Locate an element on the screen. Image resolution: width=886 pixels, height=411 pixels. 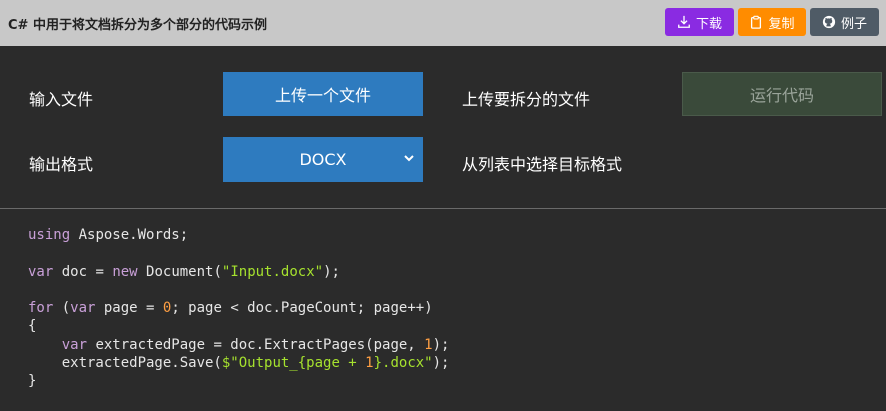
code-keyword: for is located at coordinates (41, 308).